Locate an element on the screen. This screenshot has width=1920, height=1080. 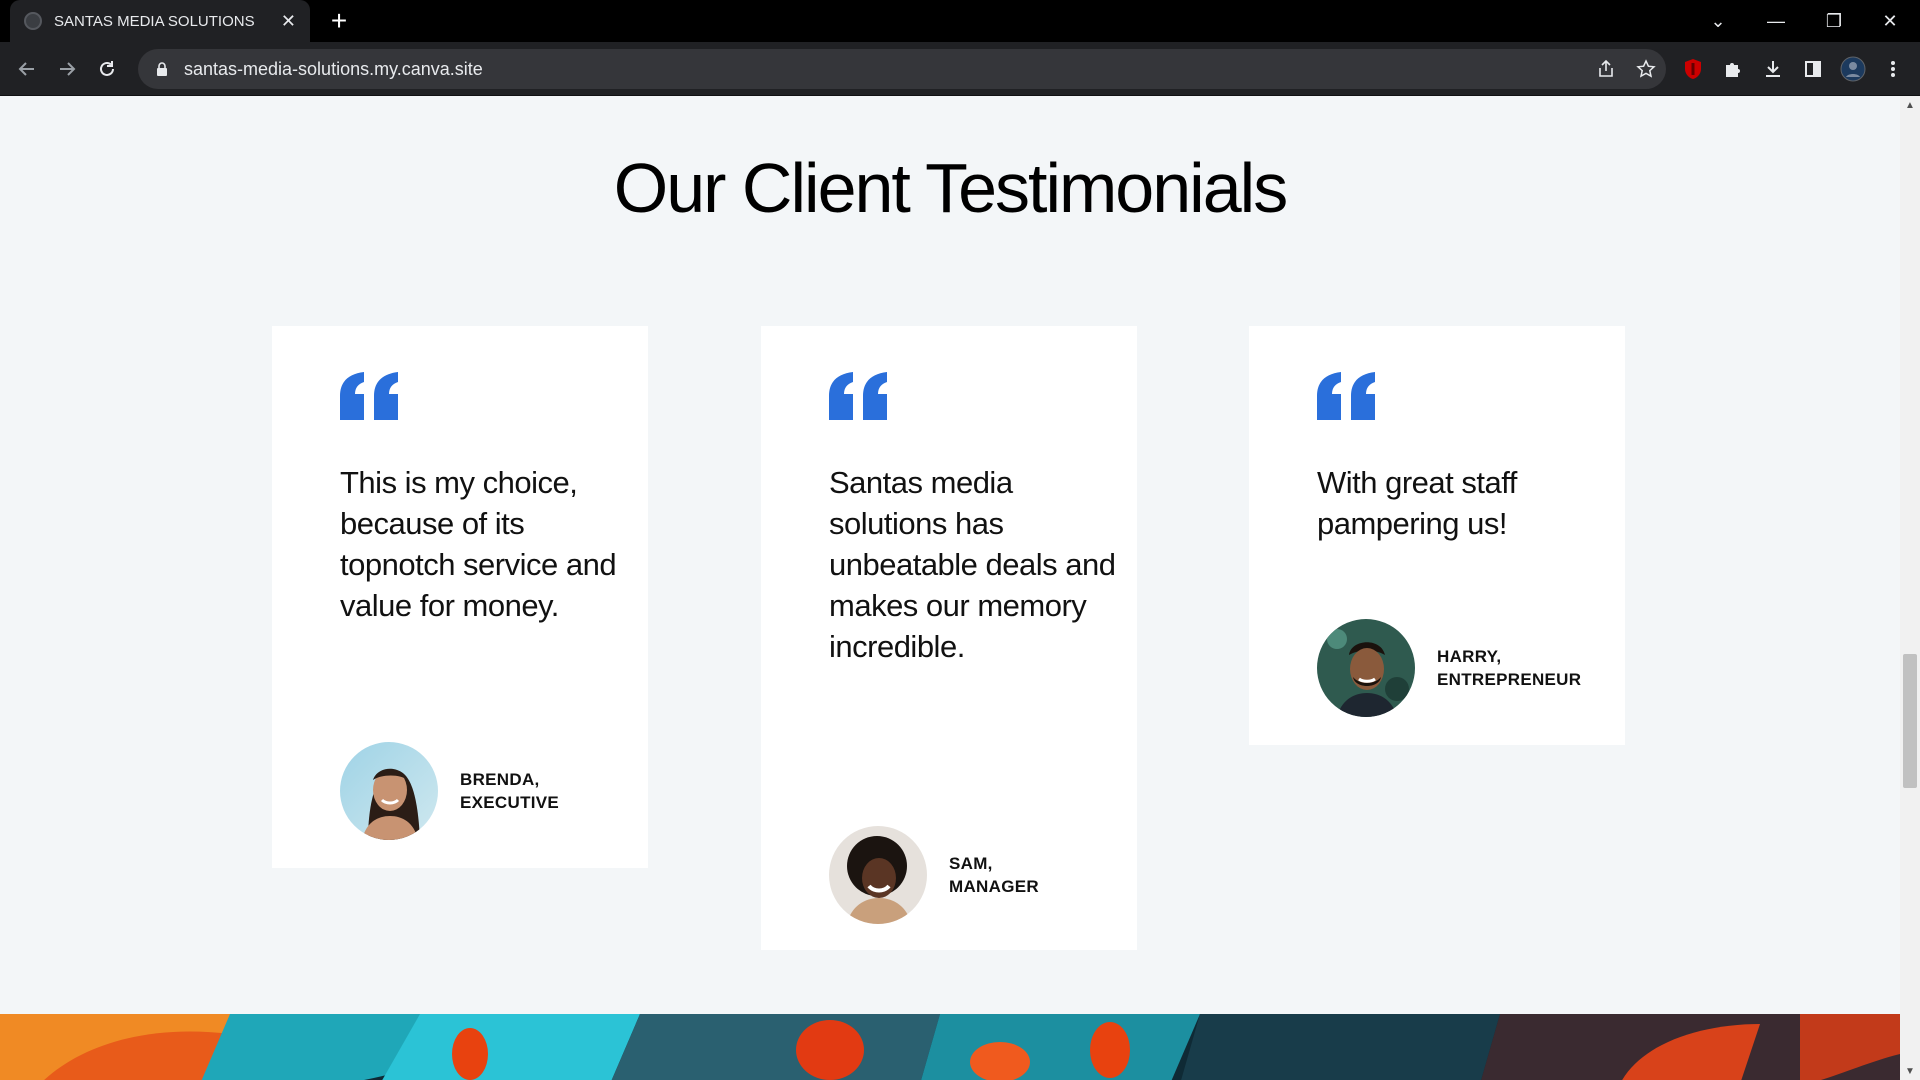
extensions-puzzle-icon is located at coordinates (1733, 69).